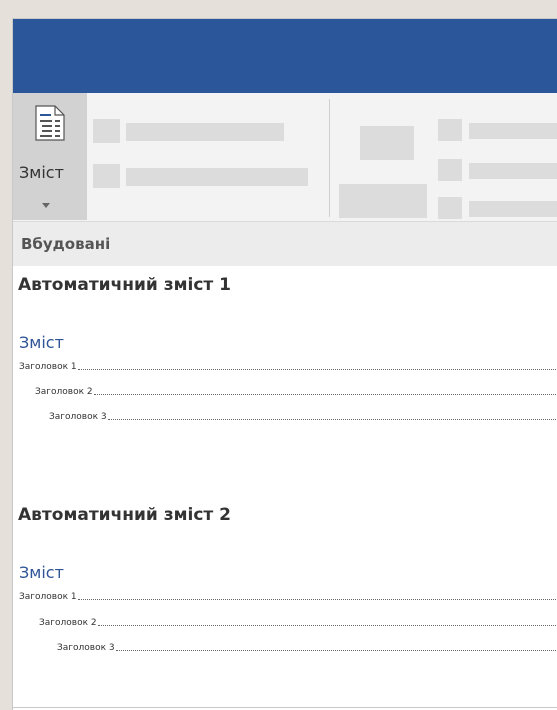 The height and width of the screenshot is (710, 557). I want to click on gallery-bottom-divider, so click(285, 707).